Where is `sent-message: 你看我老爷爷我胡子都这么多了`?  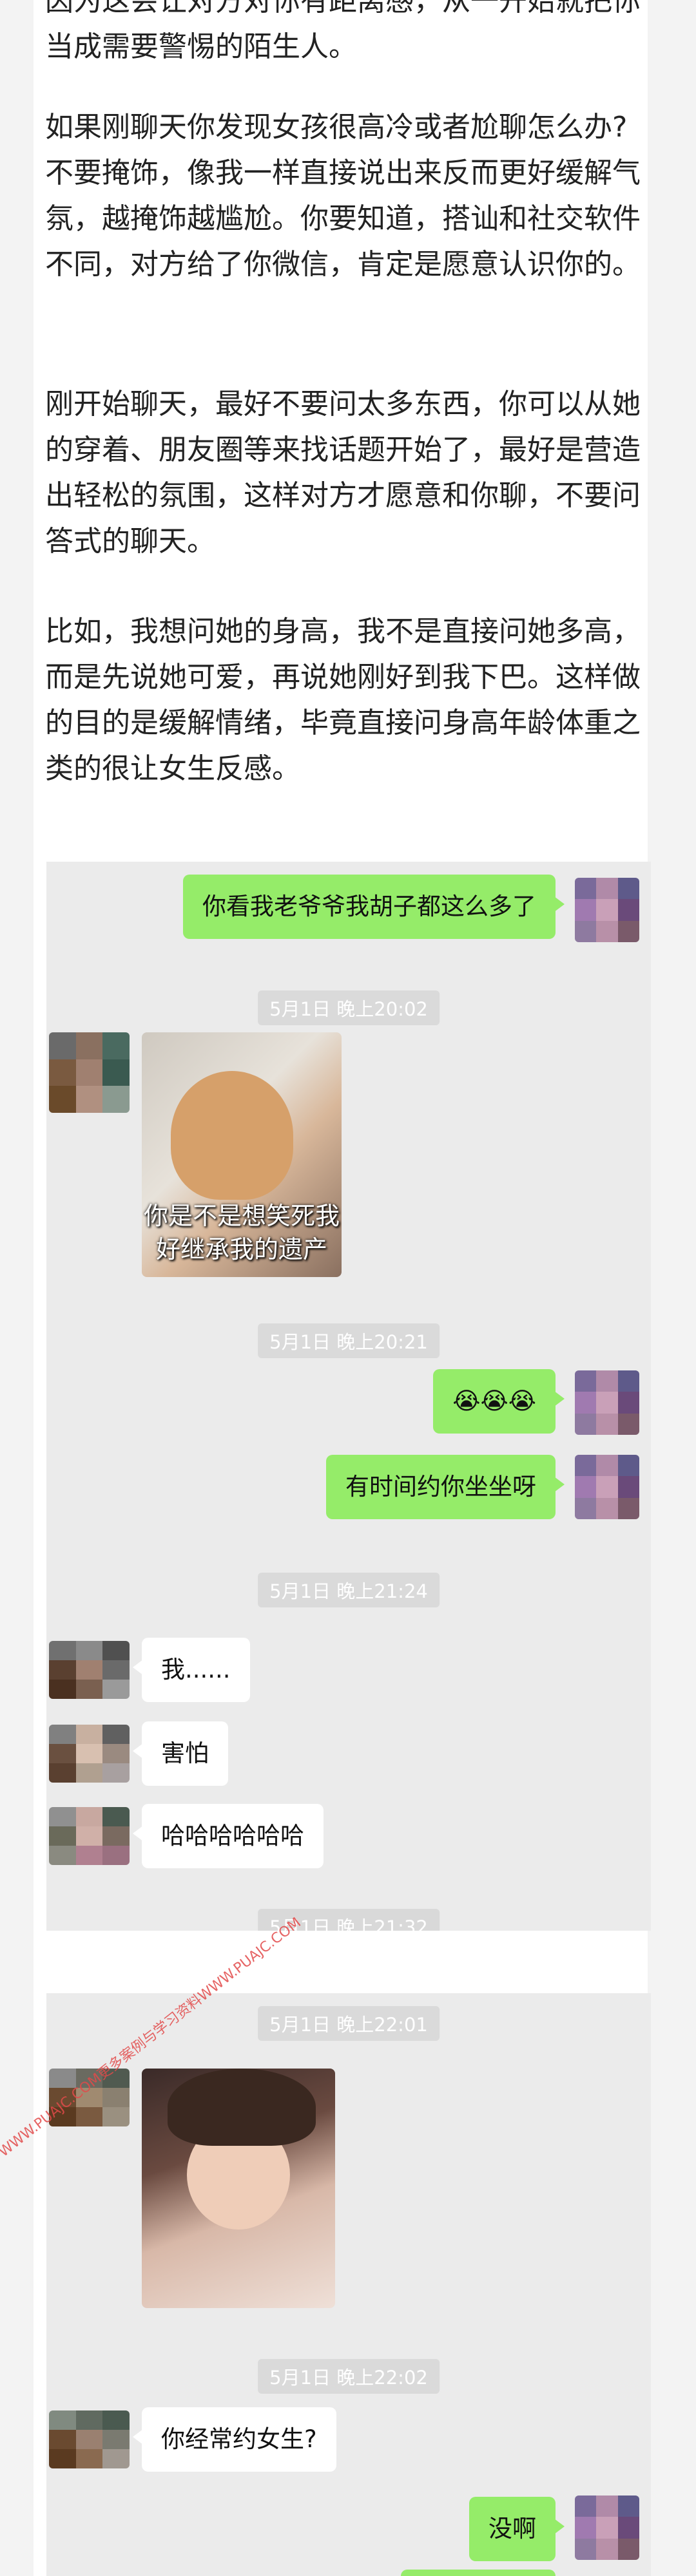 sent-message: 你看我老爷爷我胡子都这么多了 is located at coordinates (374, 907).